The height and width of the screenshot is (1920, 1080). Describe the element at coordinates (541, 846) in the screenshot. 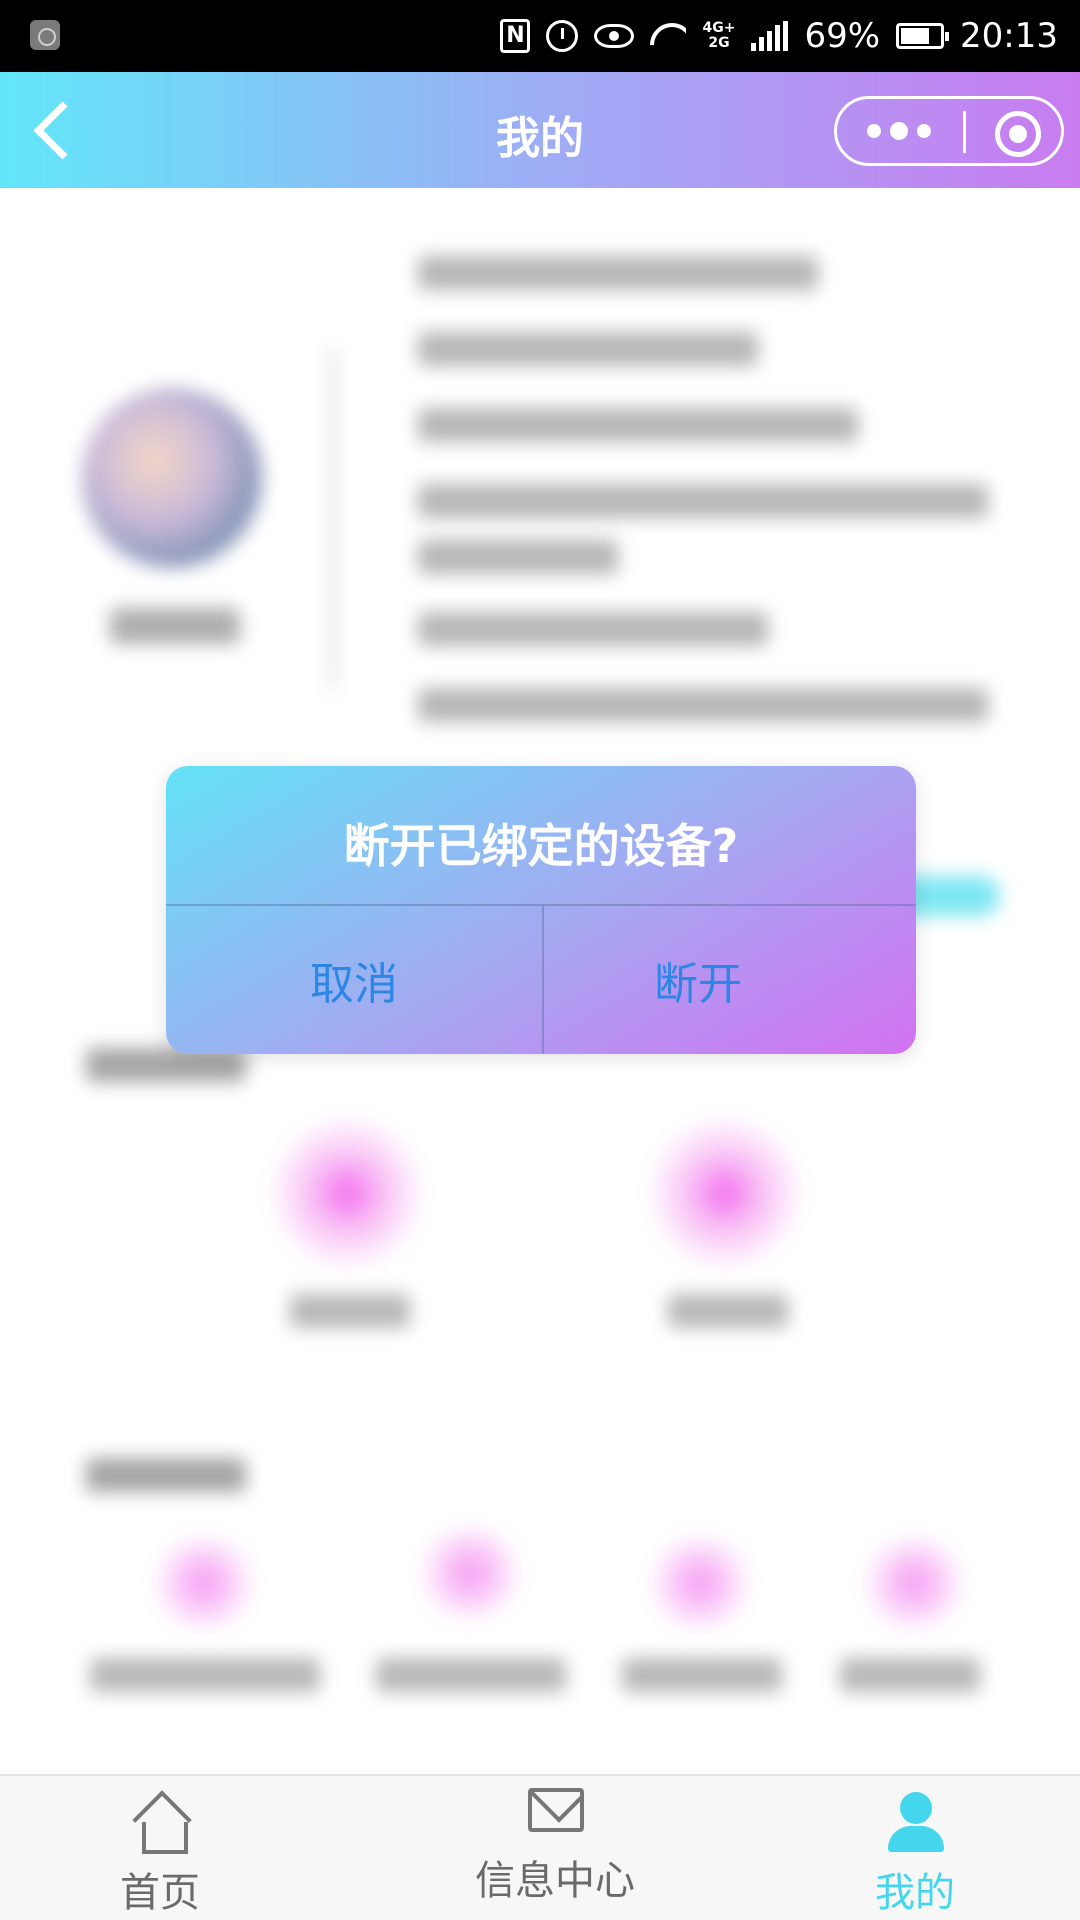

I see `dialog-title: 断开已绑定的设备?` at that location.